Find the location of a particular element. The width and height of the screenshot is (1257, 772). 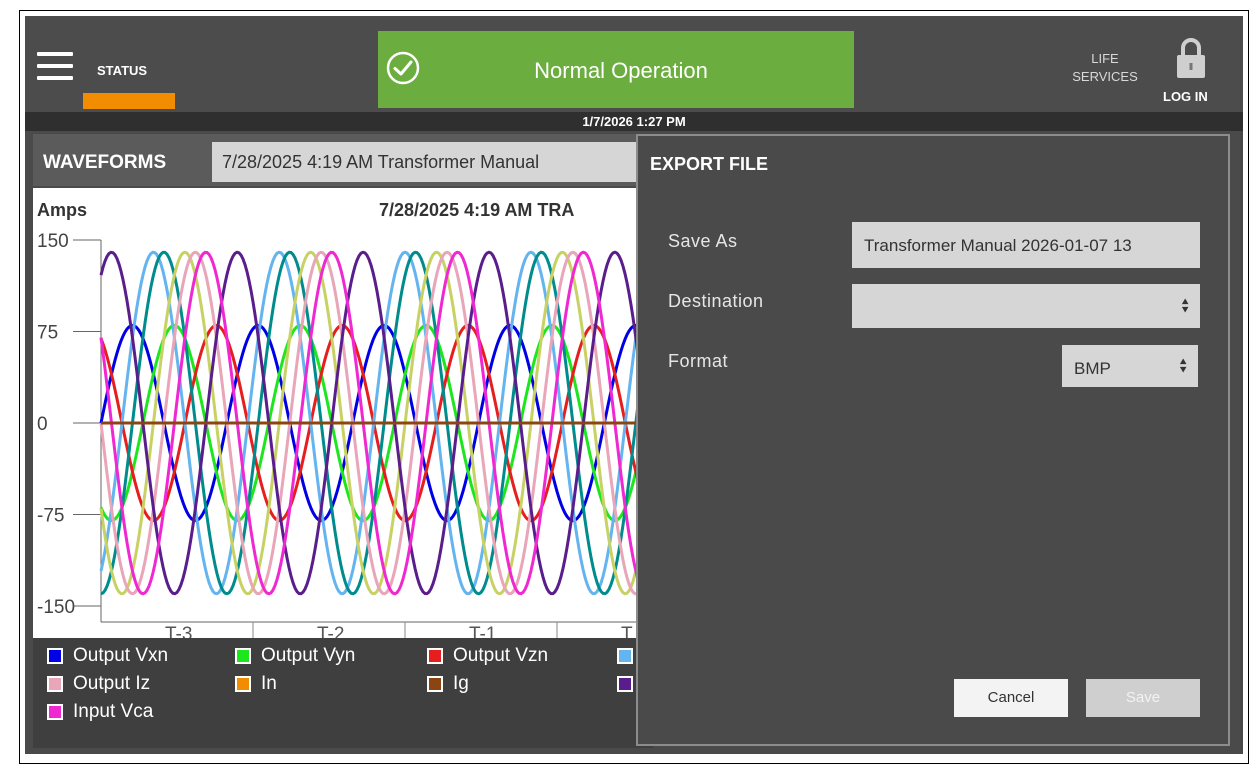

destination-select: ⯅ ⯆ is located at coordinates (1026, 306).